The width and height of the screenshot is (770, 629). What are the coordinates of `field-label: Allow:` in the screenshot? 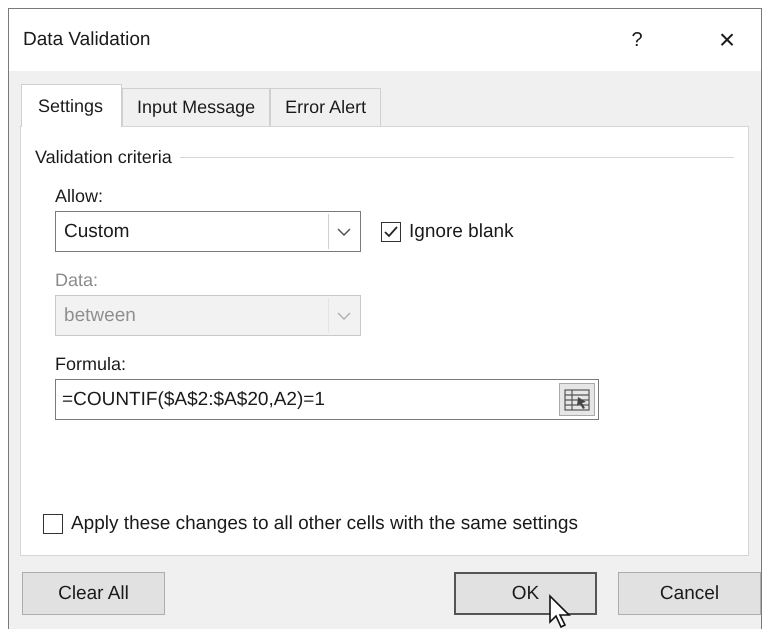 It's located at (79, 196).